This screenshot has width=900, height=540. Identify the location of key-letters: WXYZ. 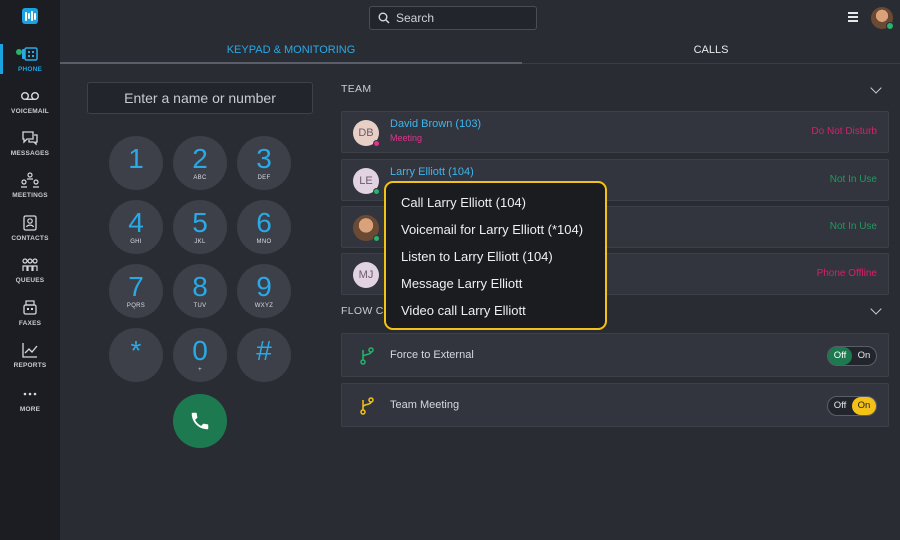
(264, 305).